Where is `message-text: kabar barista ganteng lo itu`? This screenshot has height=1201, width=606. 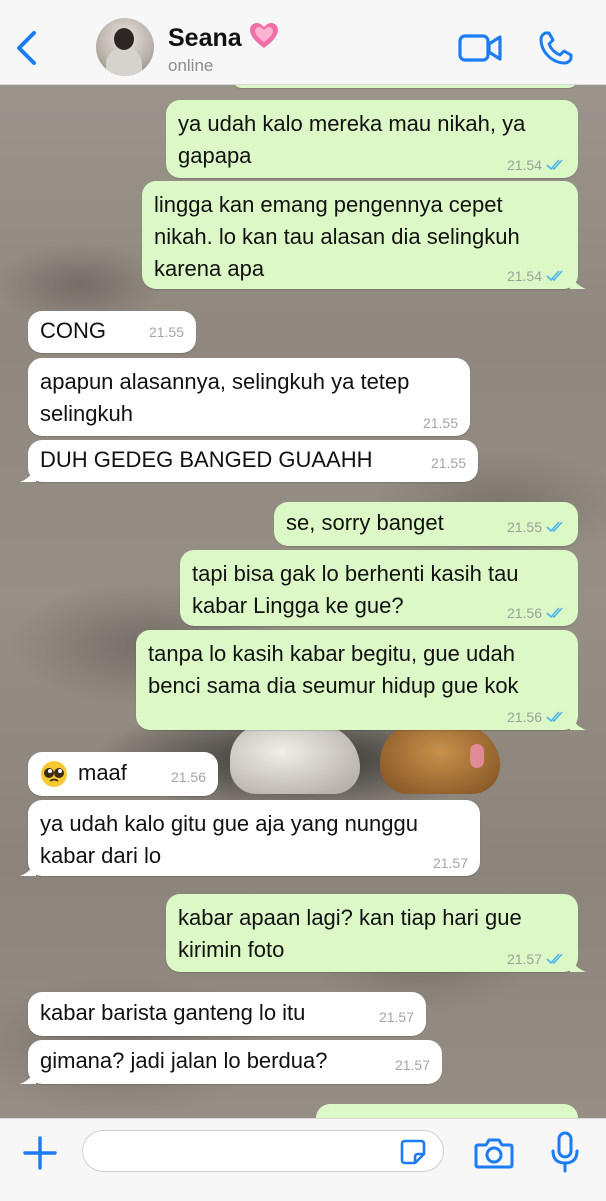 message-text: kabar barista ganteng lo itu is located at coordinates (173, 1012).